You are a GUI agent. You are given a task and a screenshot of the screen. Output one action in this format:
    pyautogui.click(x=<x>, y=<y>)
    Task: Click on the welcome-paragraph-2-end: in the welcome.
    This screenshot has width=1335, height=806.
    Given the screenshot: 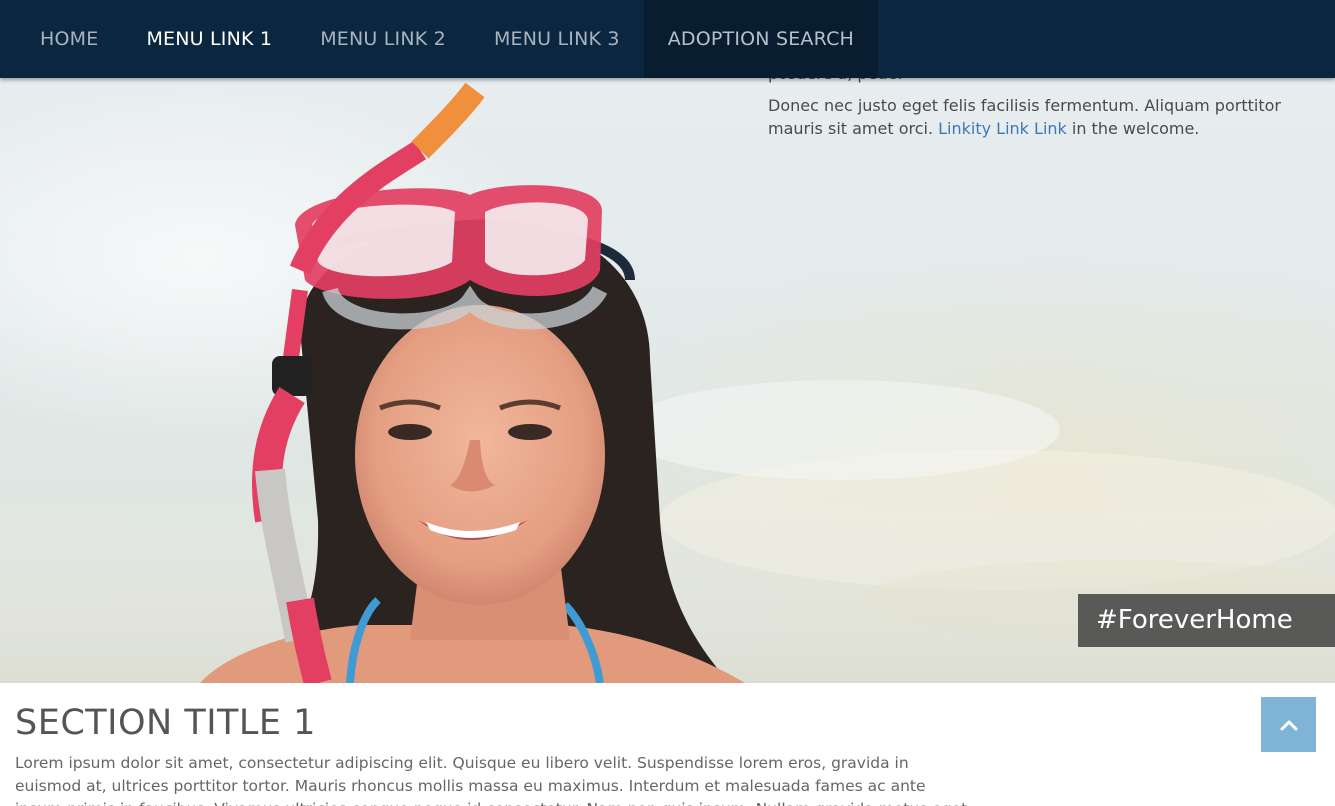 What is the action you would take?
    pyautogui.click(x=1133, y=128)
    